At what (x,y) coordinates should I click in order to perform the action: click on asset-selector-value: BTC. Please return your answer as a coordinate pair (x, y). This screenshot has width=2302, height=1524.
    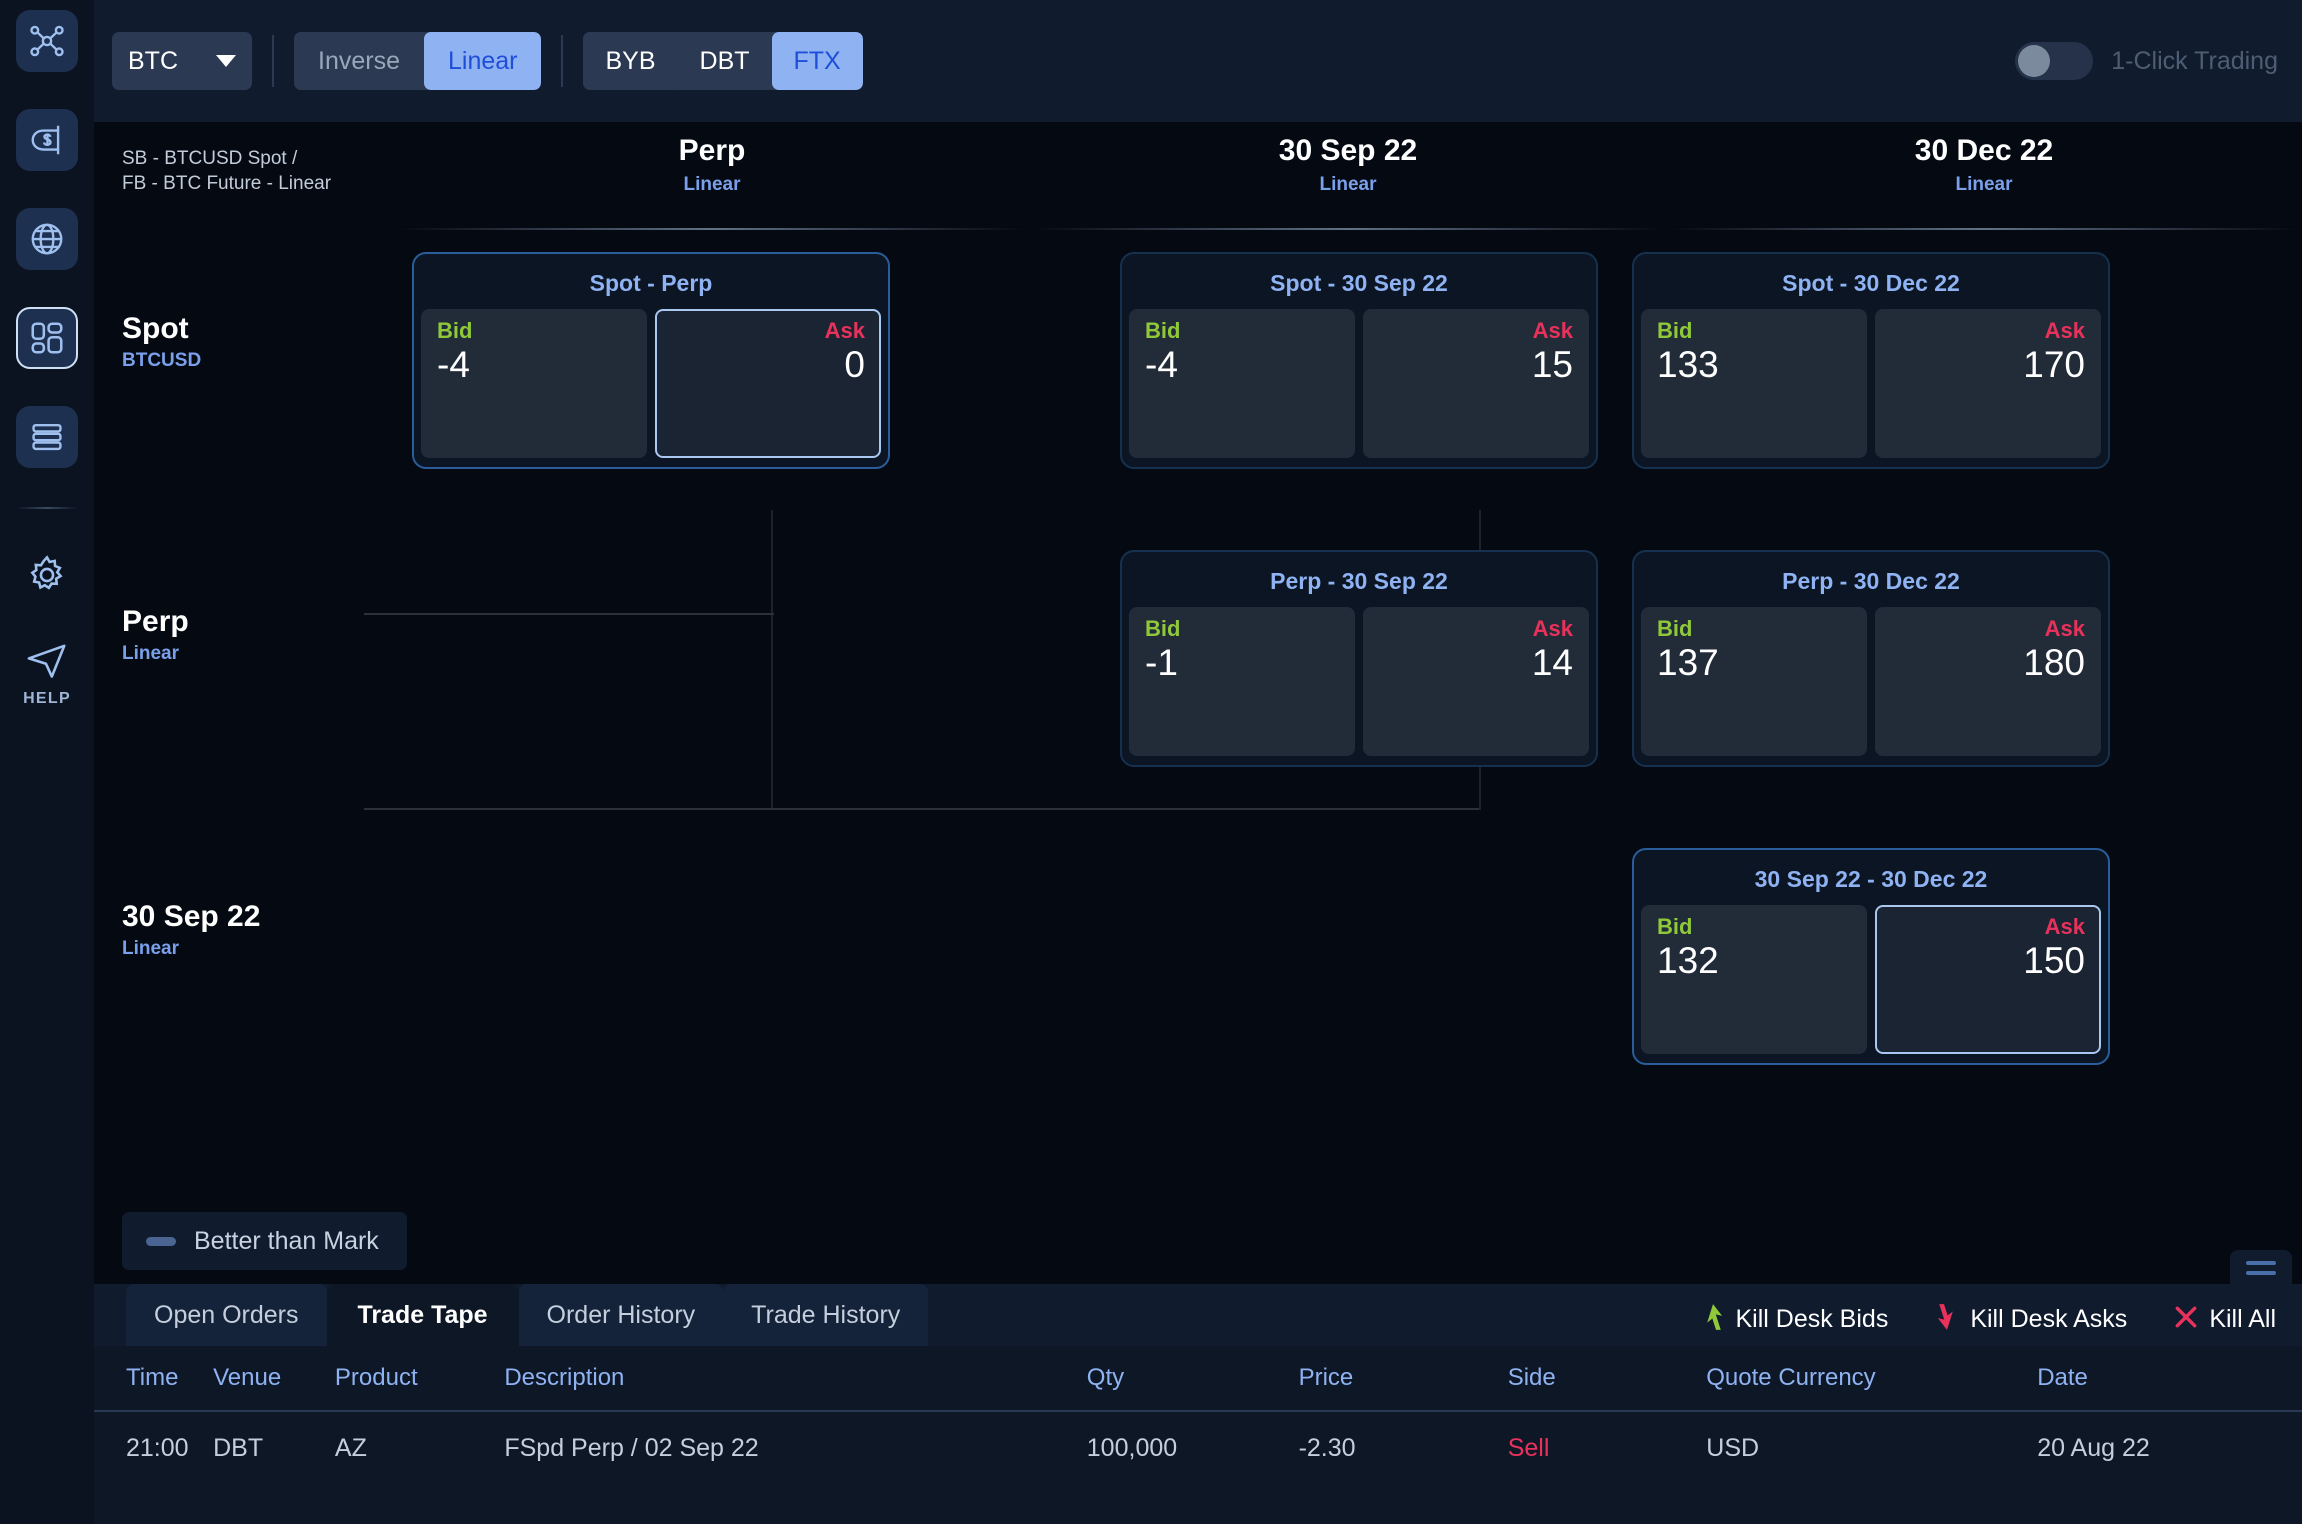
    Looking at the image, I should click on (153, 60).